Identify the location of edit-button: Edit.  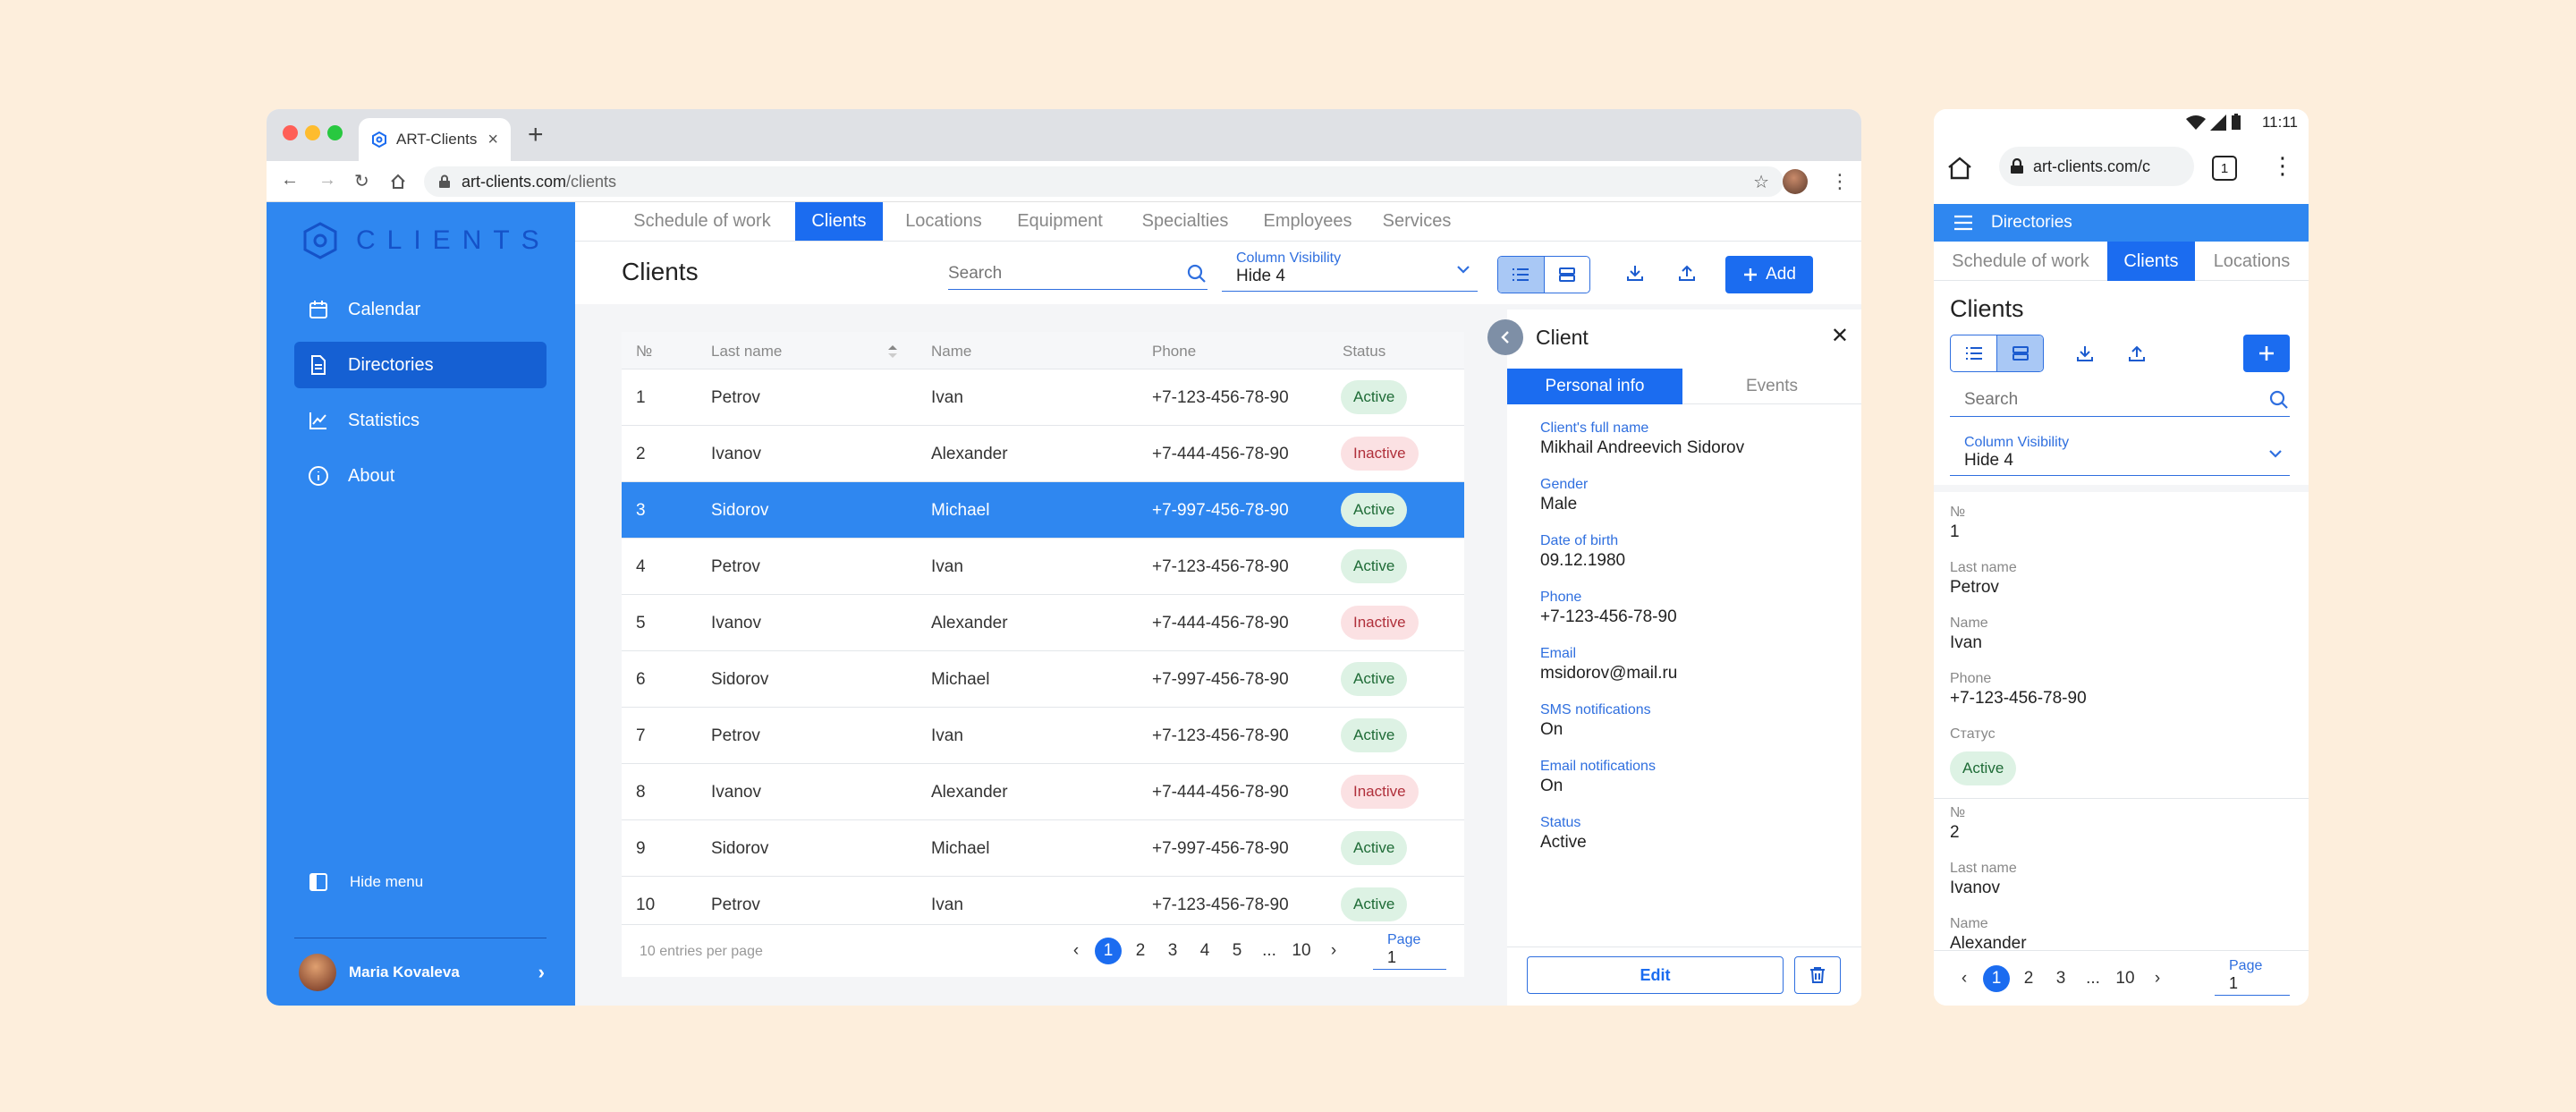
(1655, 975).